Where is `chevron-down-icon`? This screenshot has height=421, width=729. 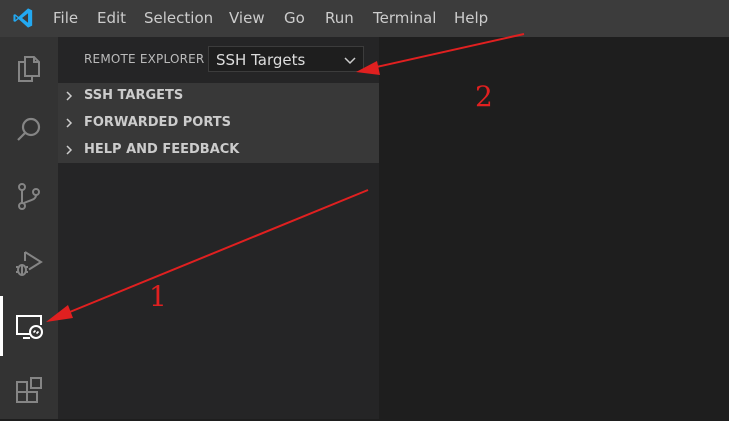
chevron-down-icon is located at coordinates (350, 61).